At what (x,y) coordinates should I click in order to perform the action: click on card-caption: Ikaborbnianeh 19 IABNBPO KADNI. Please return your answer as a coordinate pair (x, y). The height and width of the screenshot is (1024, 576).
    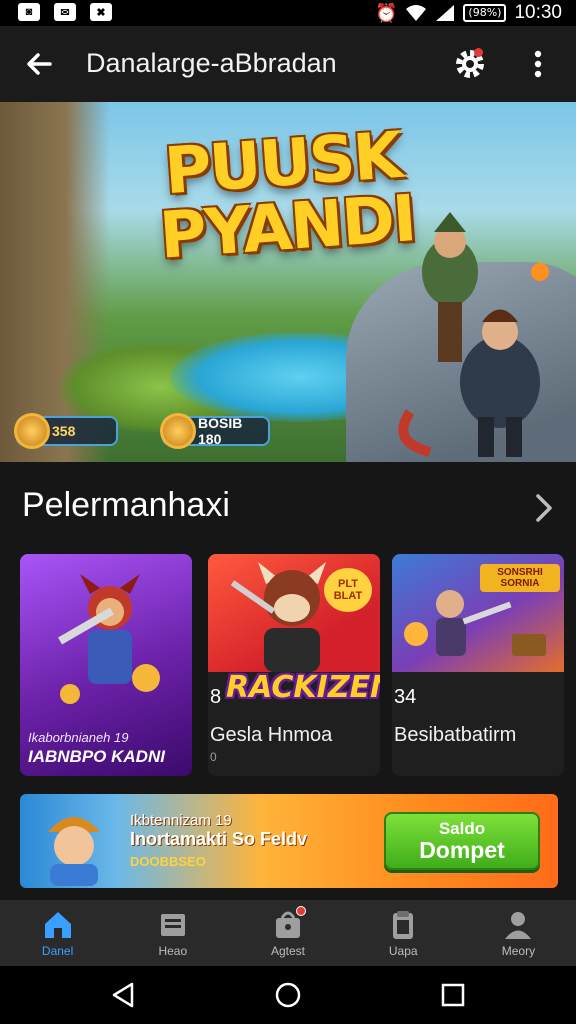
    Looking at the image, I should click on (108, 748).